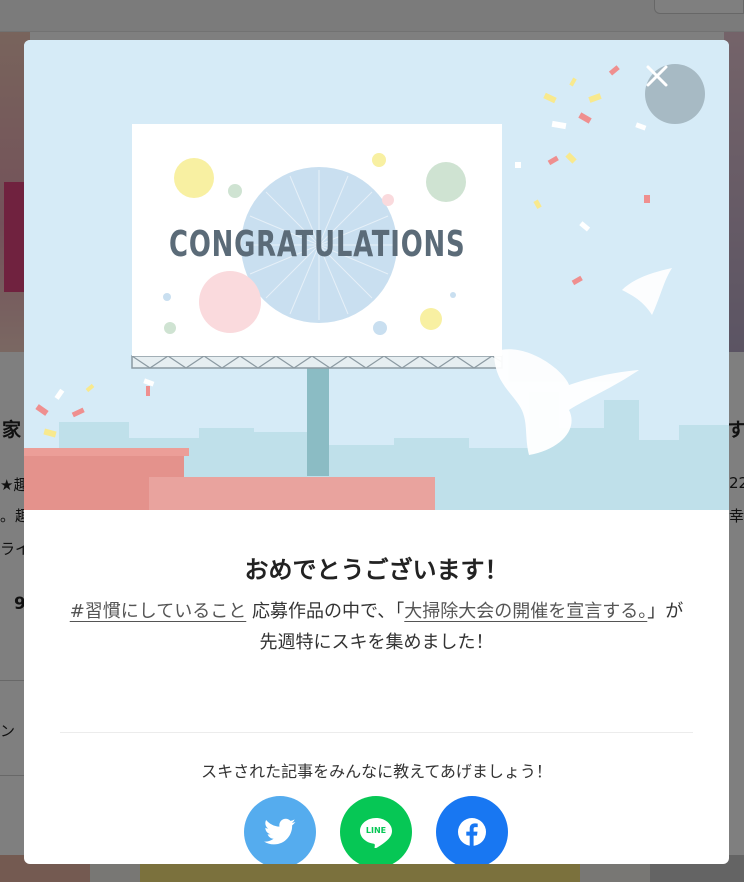 This screenshot has height=882, width=744. I want to click on share-buttons: LINE, so click(376, 830).